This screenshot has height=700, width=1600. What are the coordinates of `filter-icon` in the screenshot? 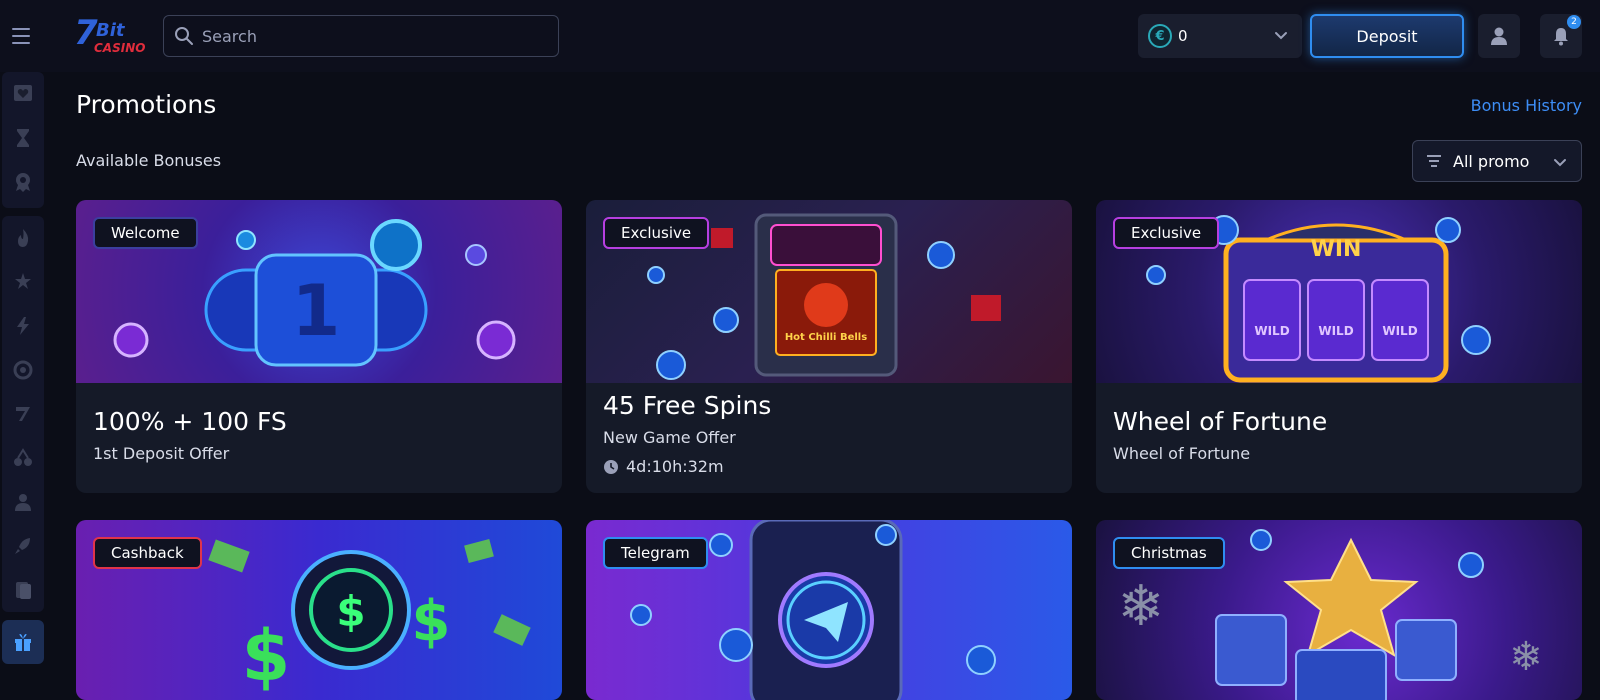 It's located at (1434, 161).